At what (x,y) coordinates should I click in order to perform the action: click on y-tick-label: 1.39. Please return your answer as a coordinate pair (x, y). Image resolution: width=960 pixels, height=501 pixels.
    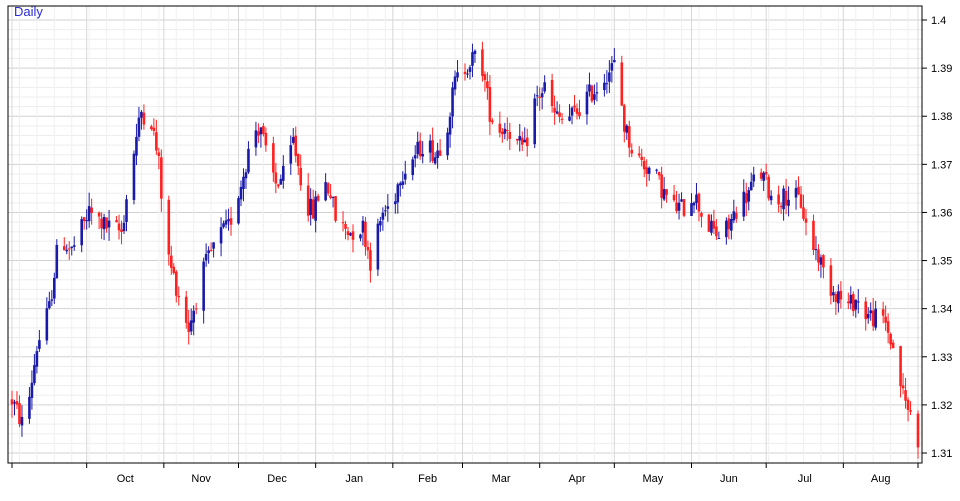
    Looking at the image, I should click on (941, 69).